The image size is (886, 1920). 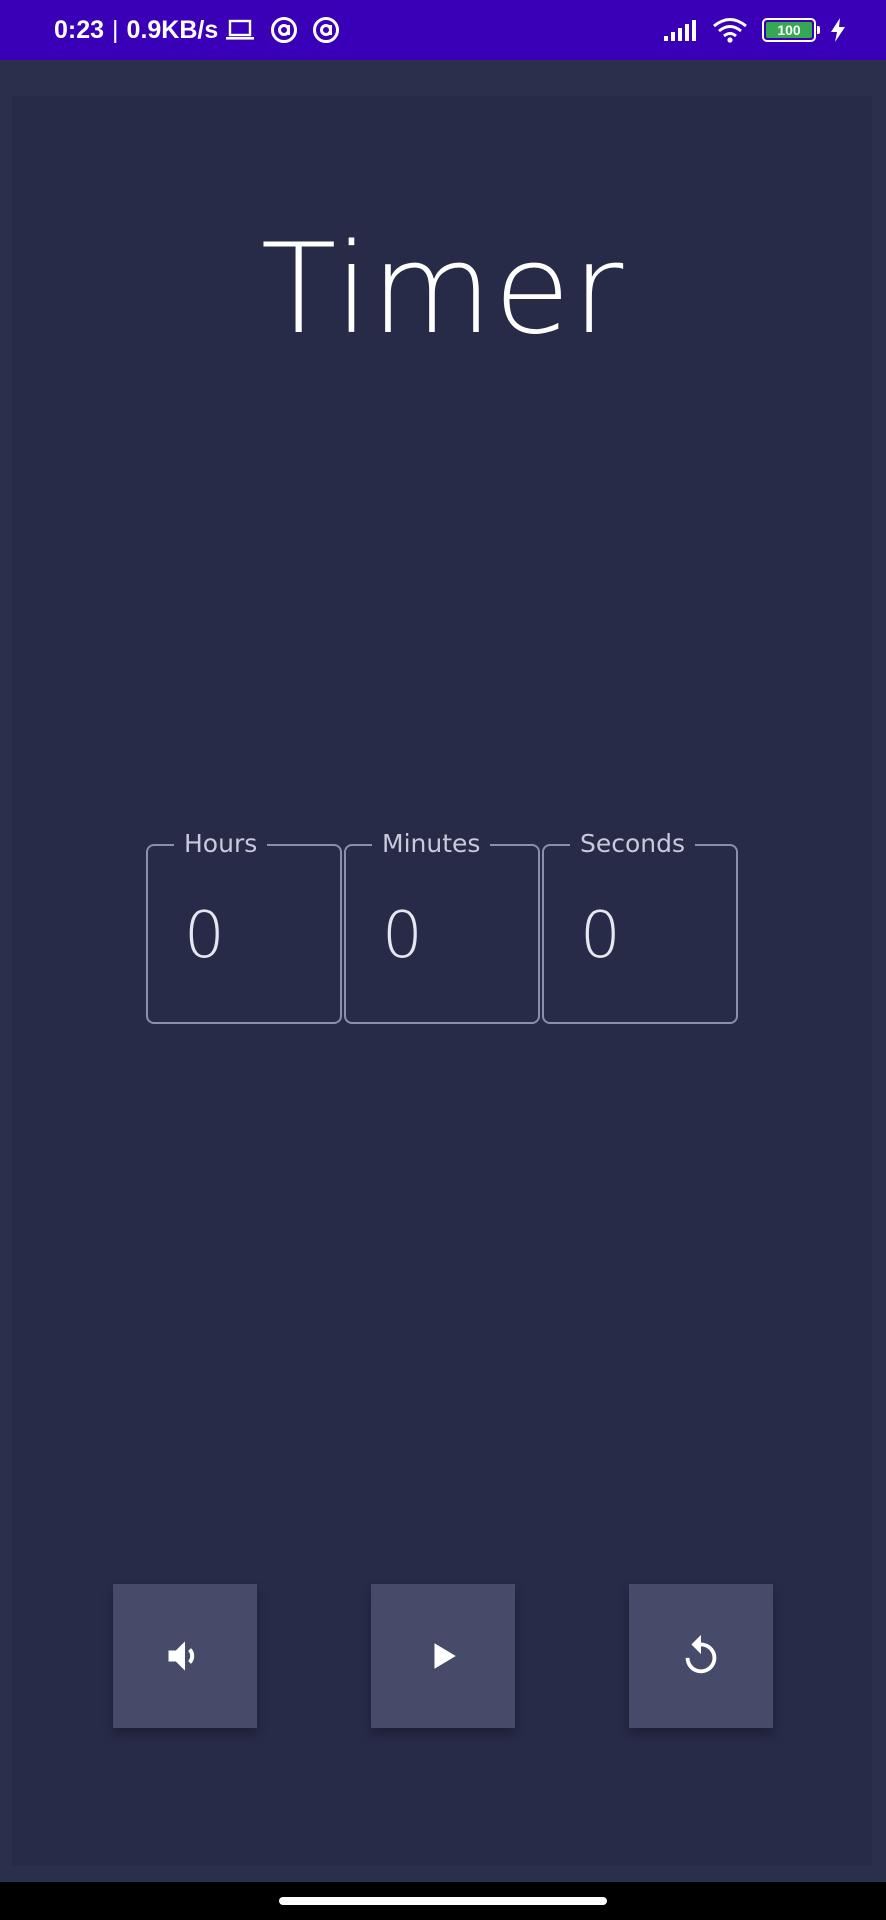 What do you see at coordinates (431, 844) in the screenshot?
I see `minutes-label: Minutes` at bounding box center [431, 844].